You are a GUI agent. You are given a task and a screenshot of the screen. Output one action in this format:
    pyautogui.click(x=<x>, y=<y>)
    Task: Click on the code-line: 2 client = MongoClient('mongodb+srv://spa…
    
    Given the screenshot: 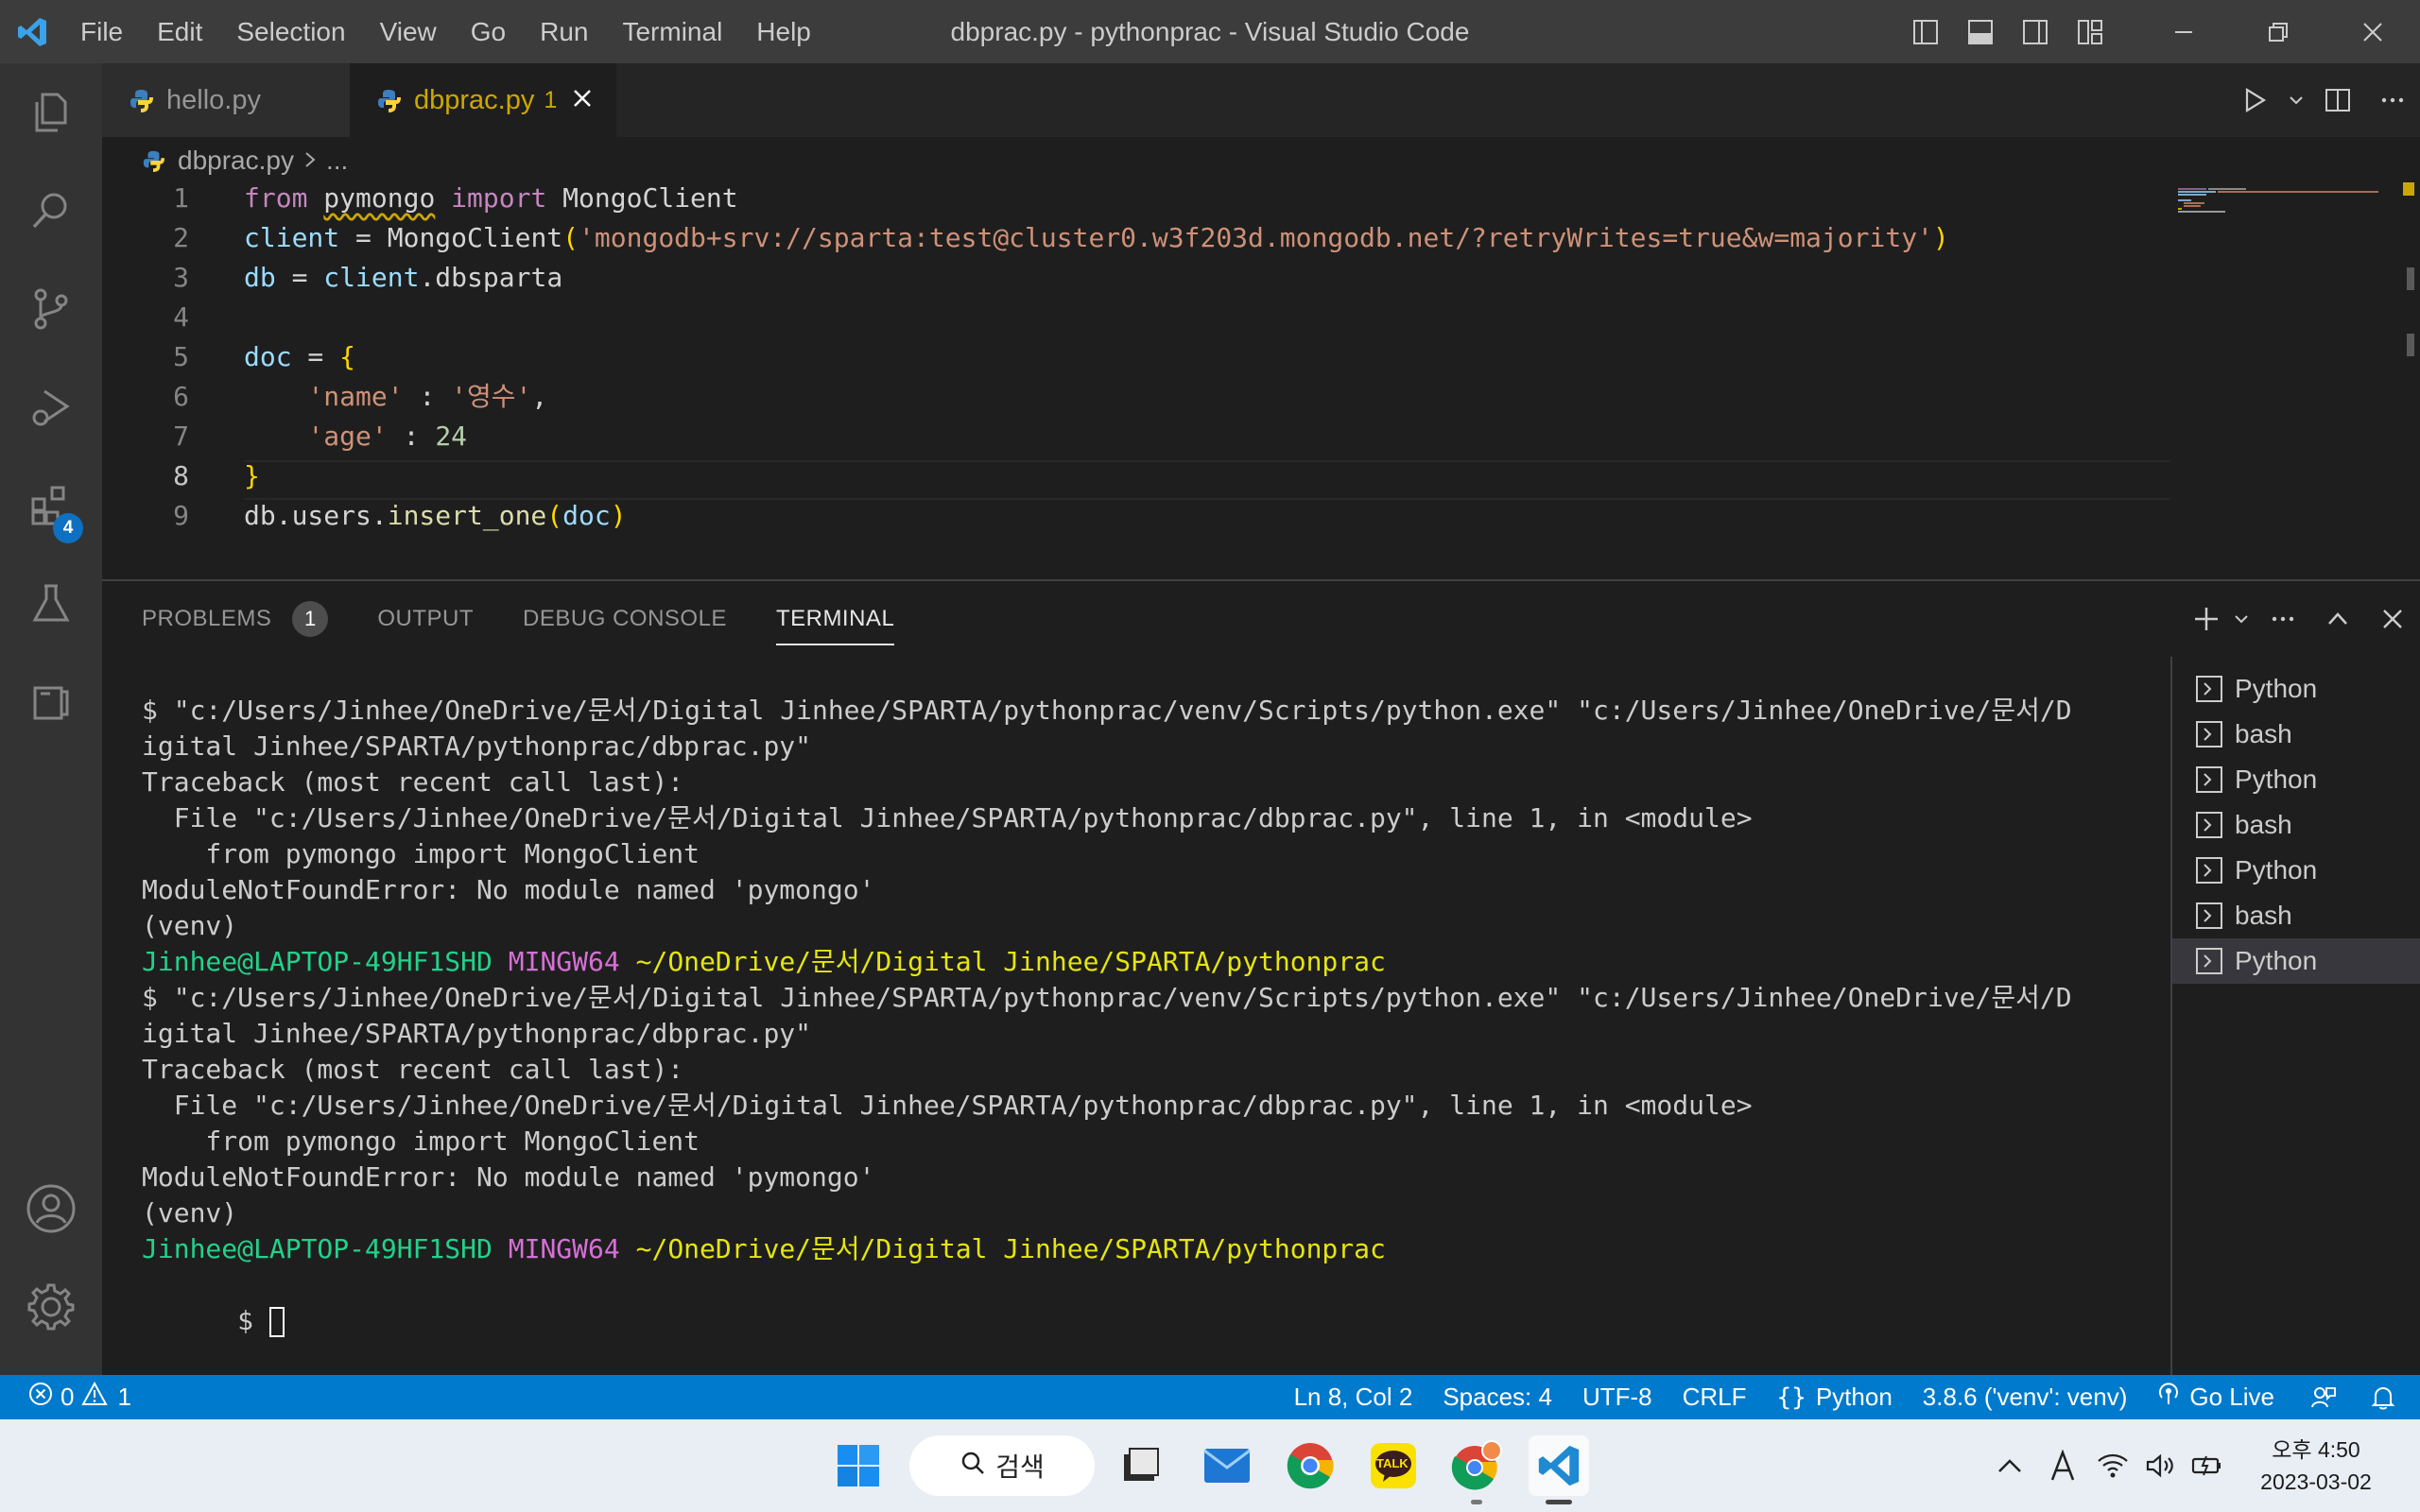 What is the action you would take?
    pyautogui.click(x=1138, y=238)
    